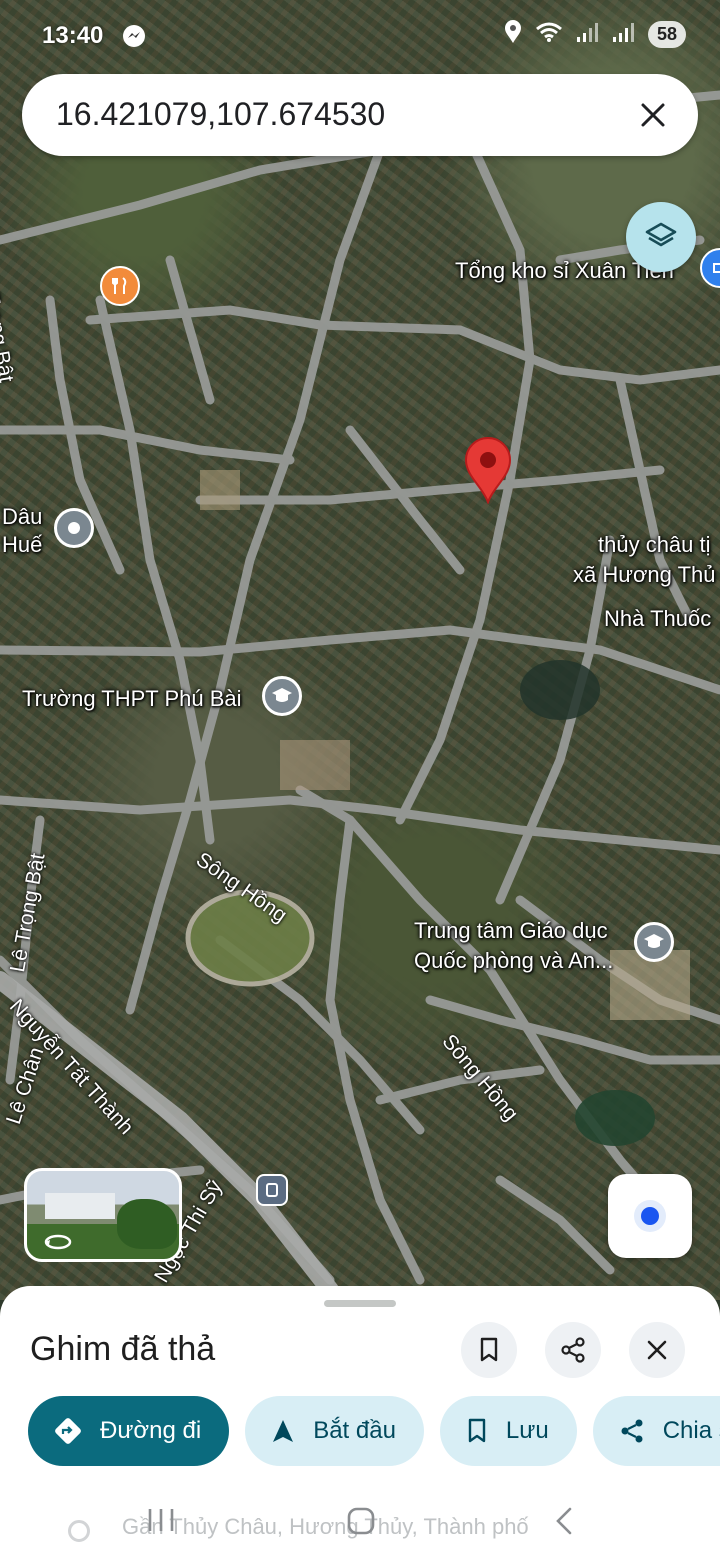 This screenshot has width=720, height=1560. I want to click on rotate-360-icon, so click(58, 1242).